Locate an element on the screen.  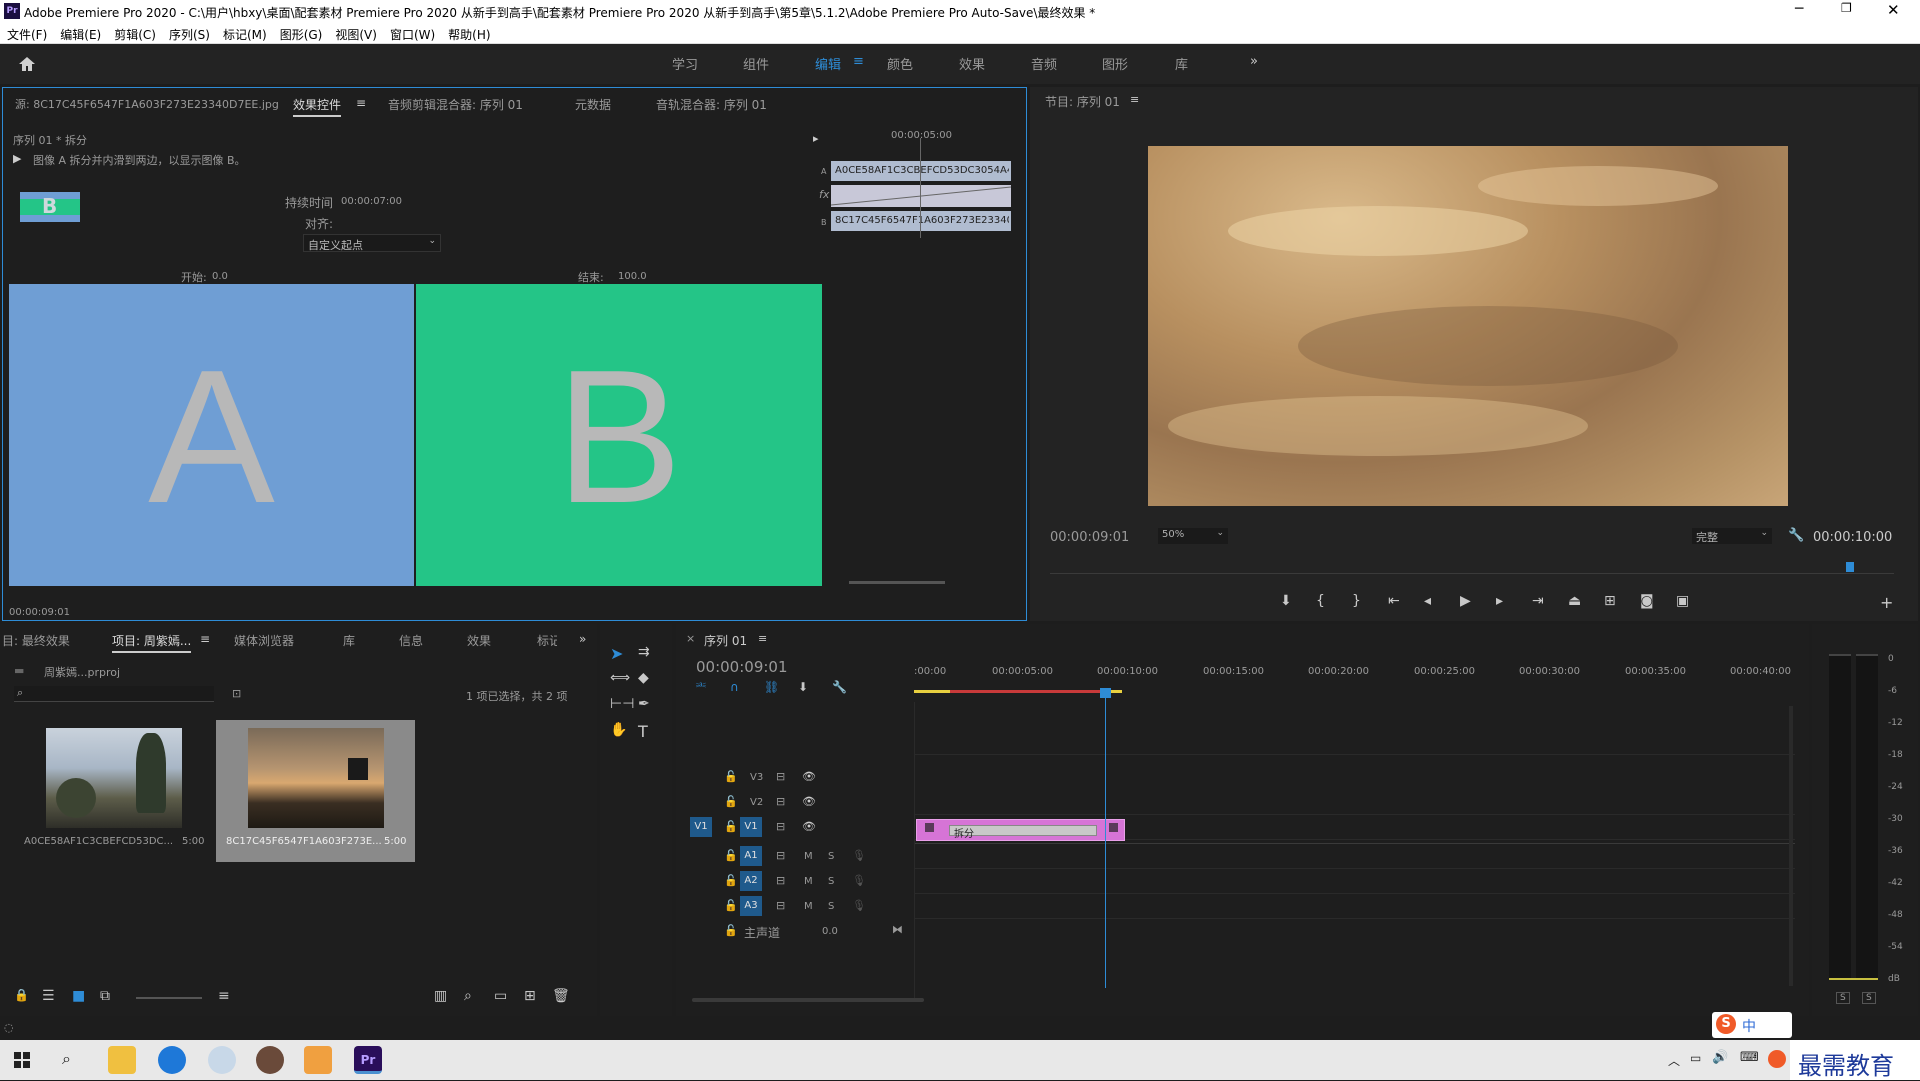
tab-libraries: 库 is located at coordinates (349, 640).